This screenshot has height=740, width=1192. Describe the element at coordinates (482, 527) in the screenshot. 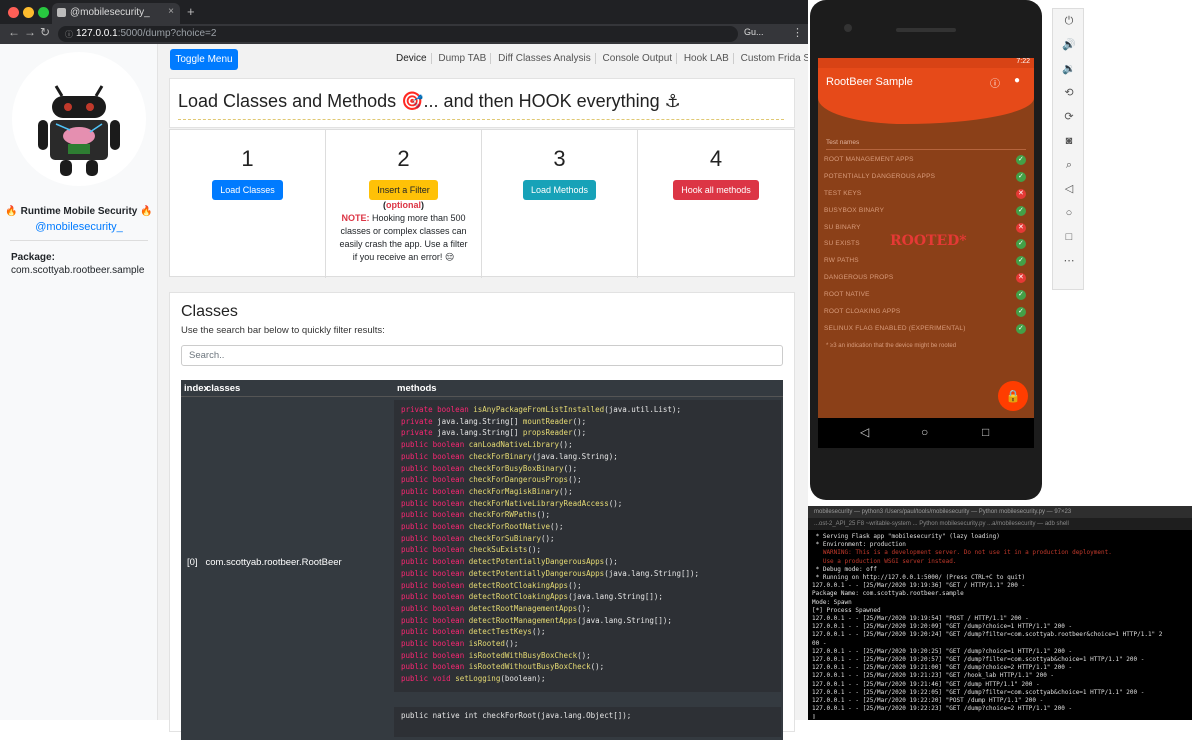

I see `method-line: public boolean checkForRootNative();` at that location.